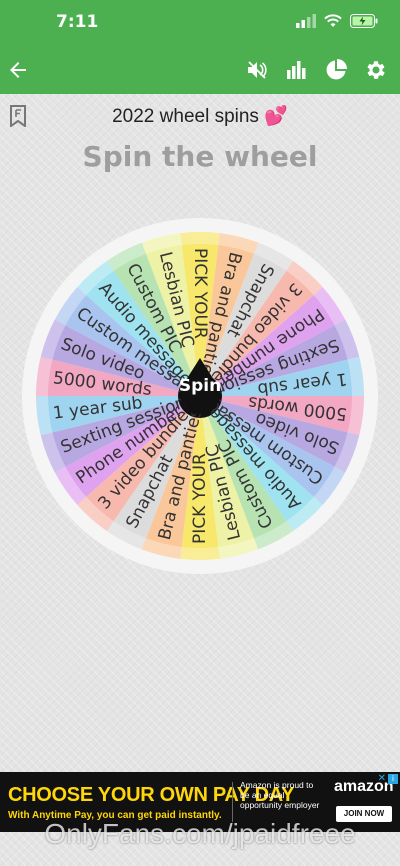  I want to click on arrow-left-icon, so click(18, 70).